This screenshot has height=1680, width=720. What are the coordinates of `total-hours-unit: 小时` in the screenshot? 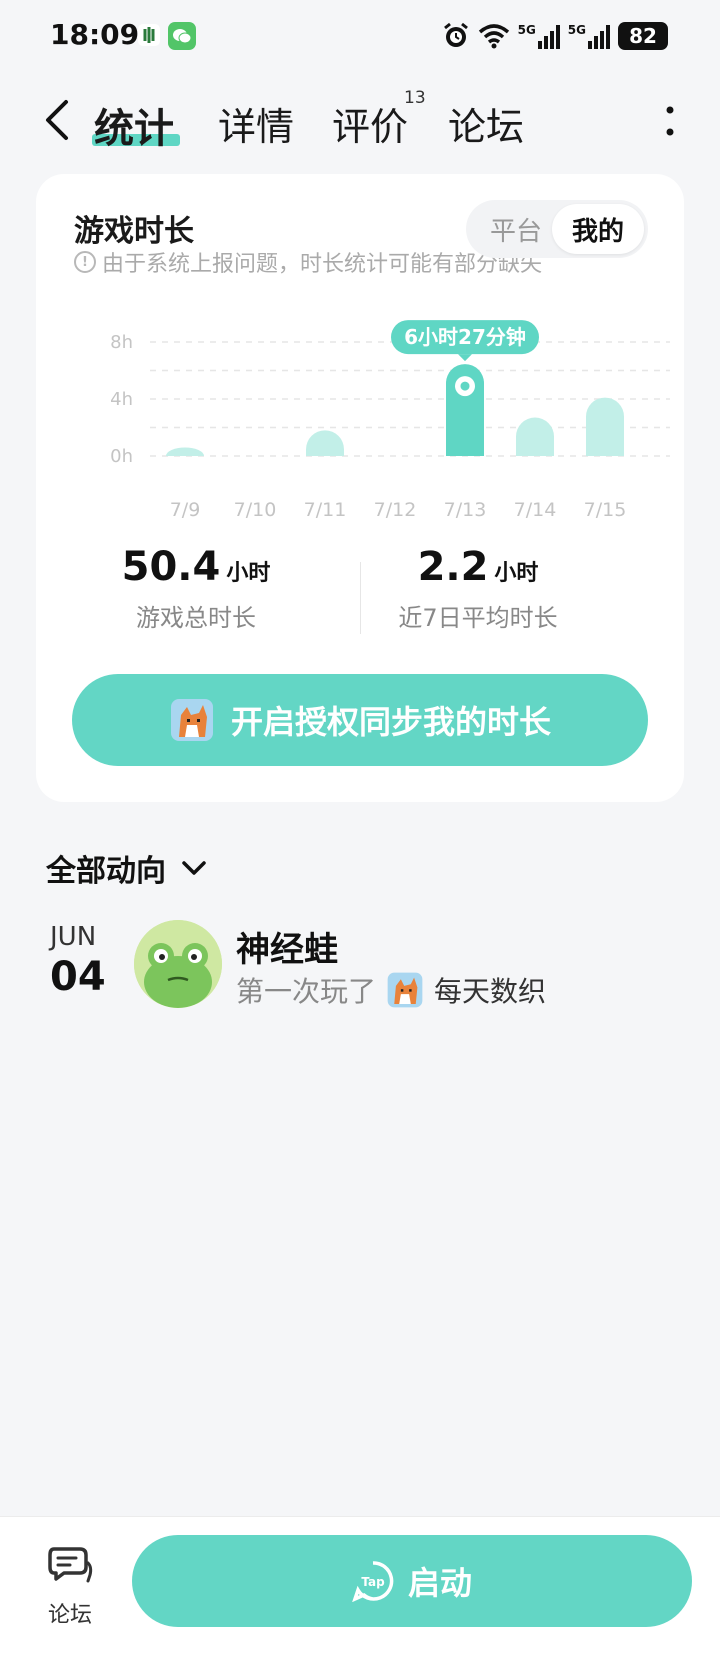 It's located at (248, 573).